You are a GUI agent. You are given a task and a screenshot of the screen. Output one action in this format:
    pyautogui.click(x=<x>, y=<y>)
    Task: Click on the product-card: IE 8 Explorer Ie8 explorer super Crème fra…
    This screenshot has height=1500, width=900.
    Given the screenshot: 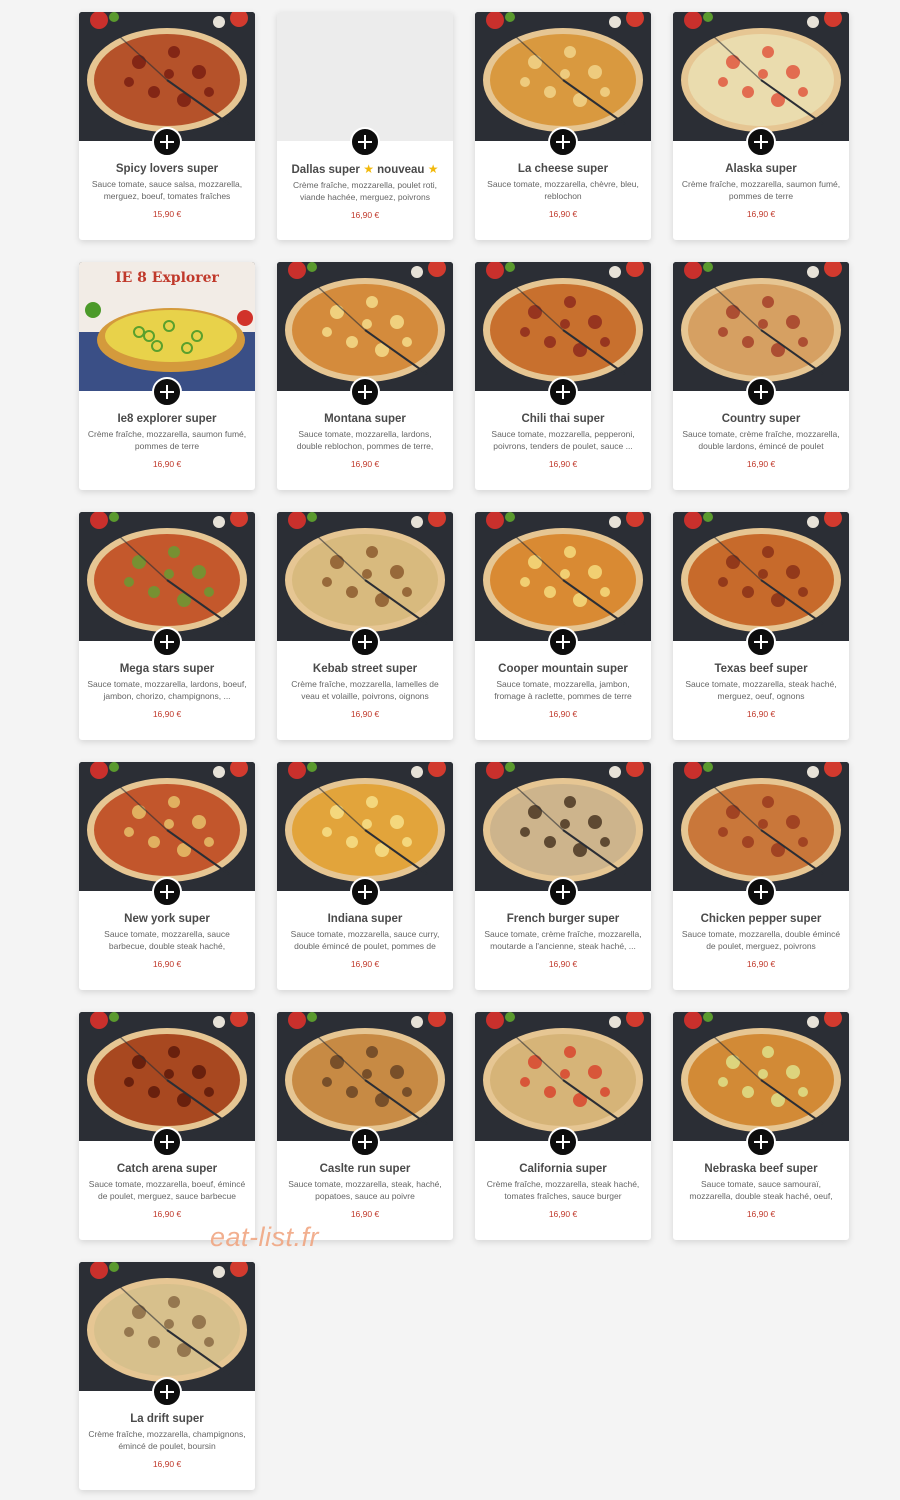 What is the action you would take?
    pyautogui.click(x=167, y=376)
    